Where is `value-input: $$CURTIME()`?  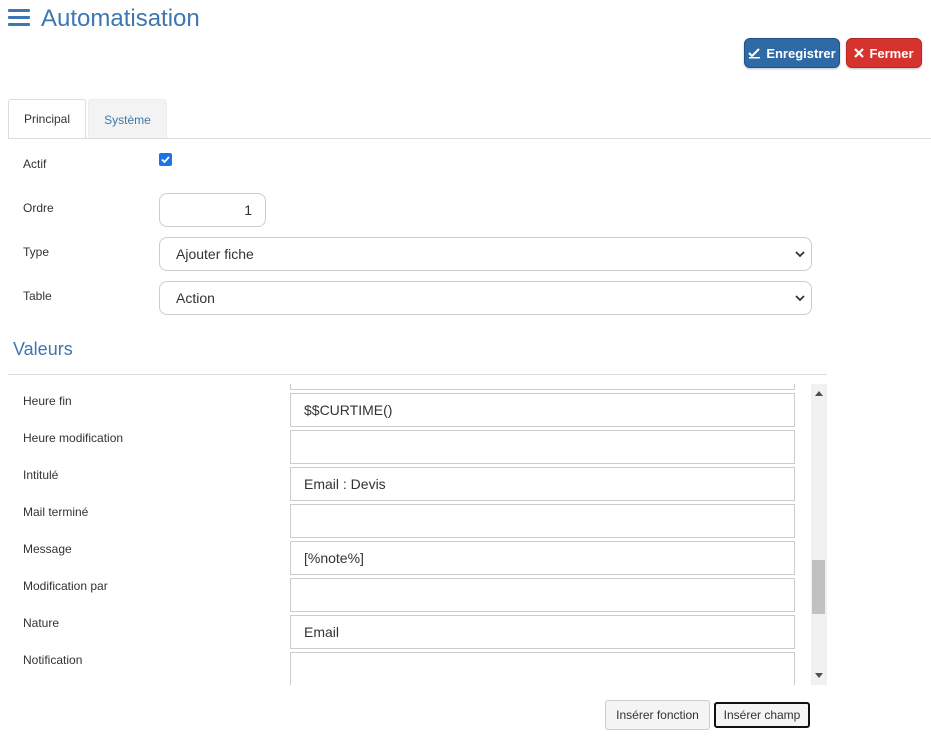
value-input: $$CURTIME() is located at coordinates (542, 410).